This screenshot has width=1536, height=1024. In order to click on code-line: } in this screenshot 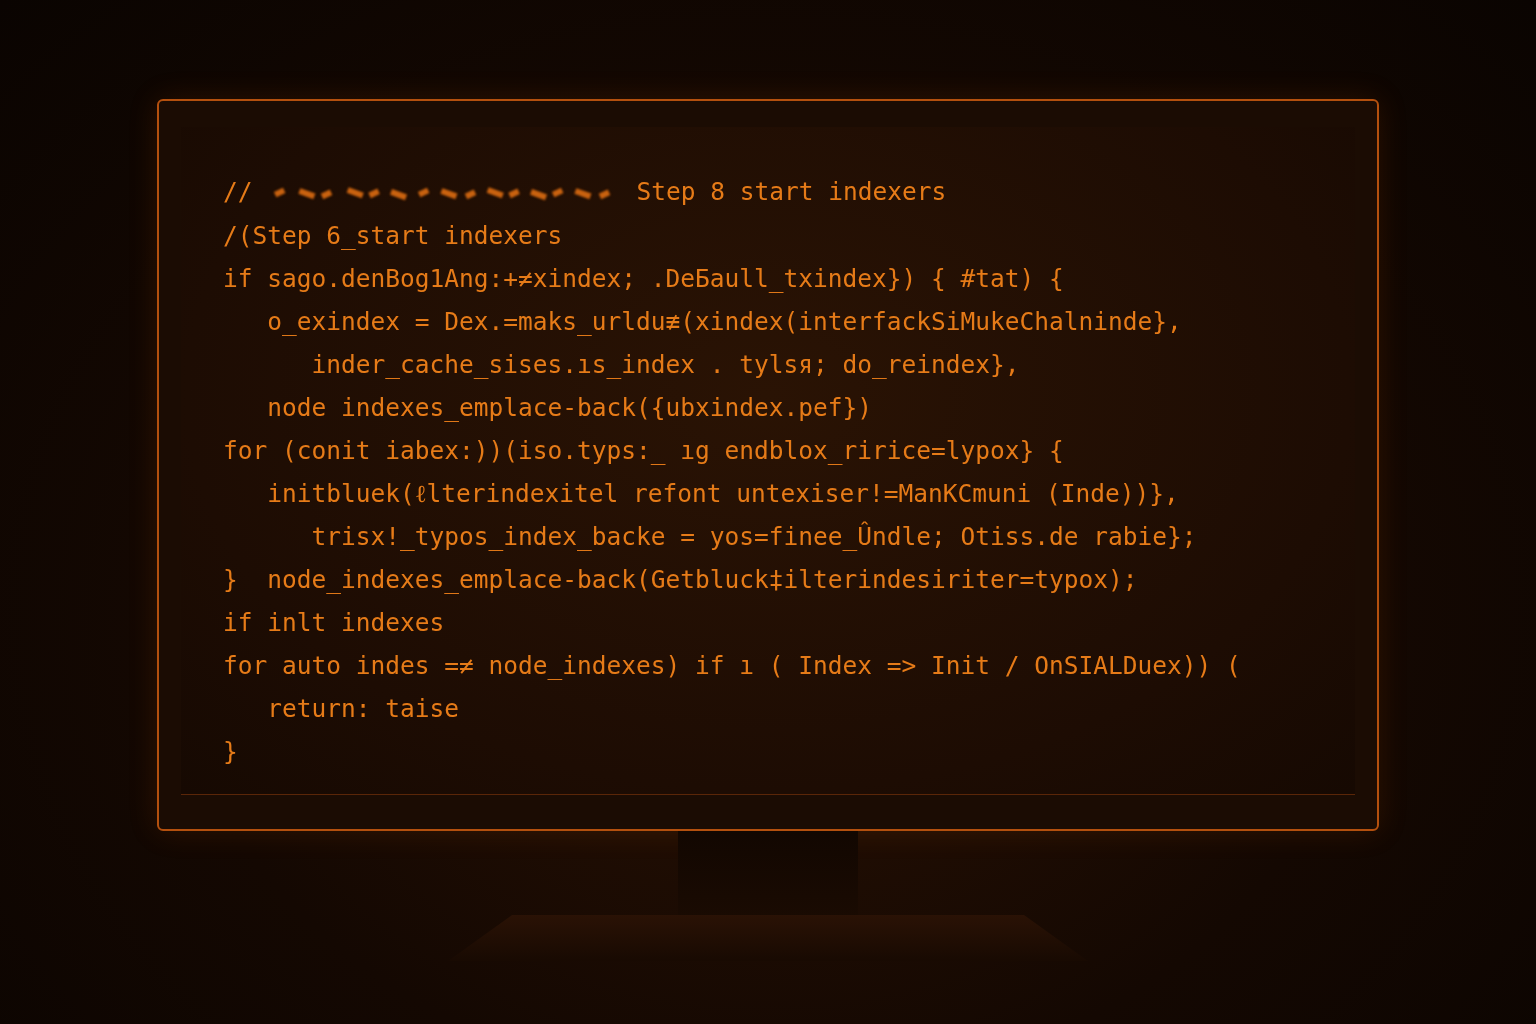, I will do `click(230, 752)`.